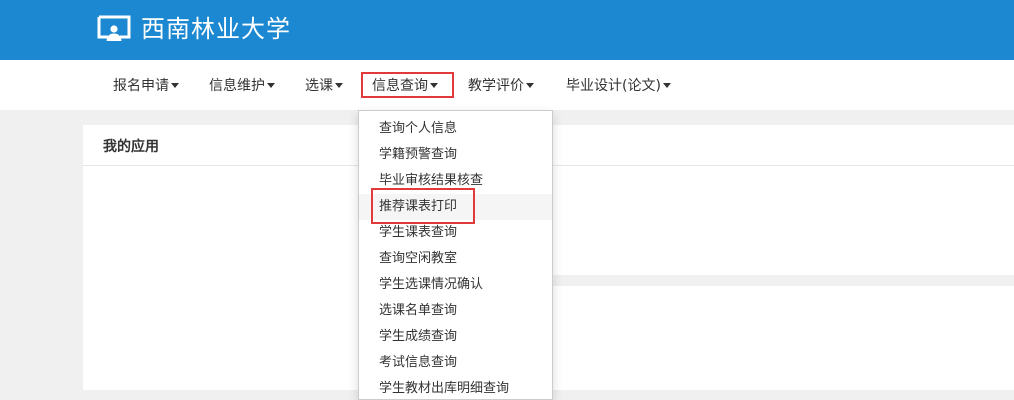  What do you see at coordinates (455, 155) in the screenshot?
I see `menu-item-academic-warning: 学籍预警查询` at bounding box center [455, 155].